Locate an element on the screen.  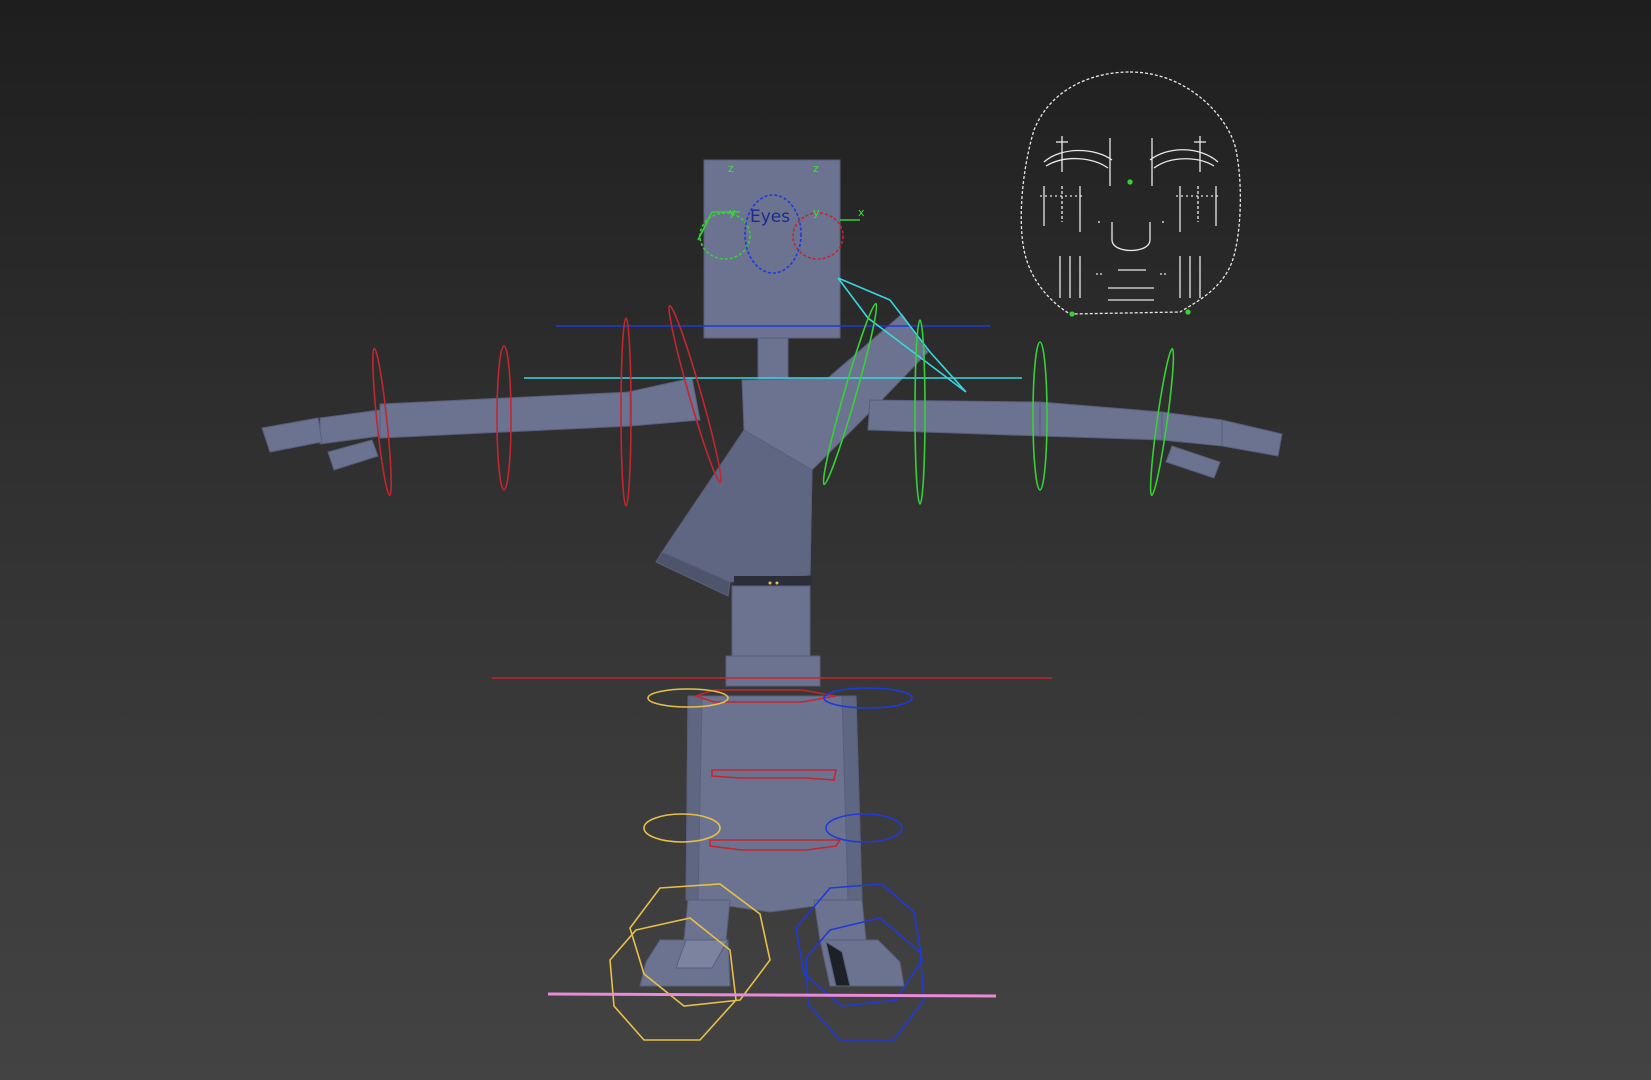
axis-z-label-left: z is located at coordinates (731, 168).